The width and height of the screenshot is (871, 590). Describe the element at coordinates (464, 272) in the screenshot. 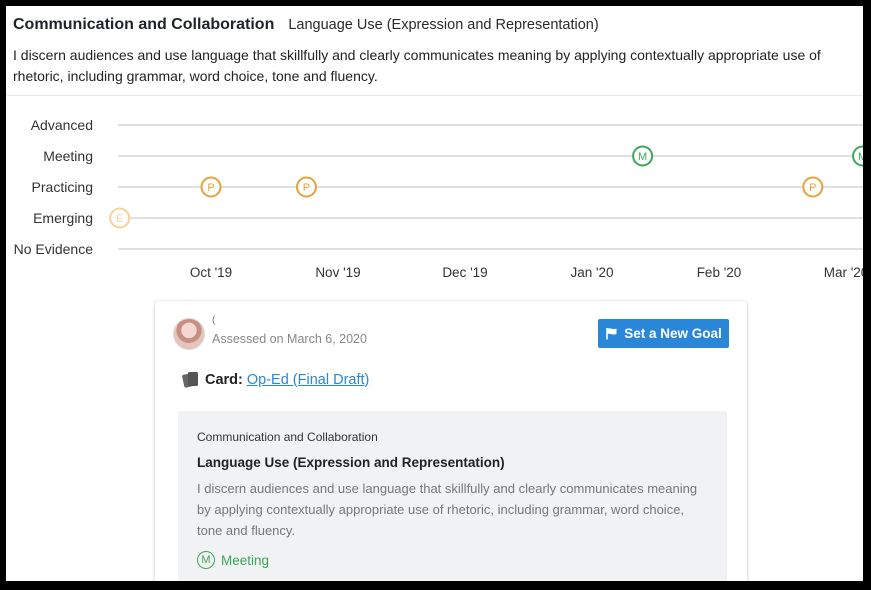

I see `month-label: Dec '19` at that location.